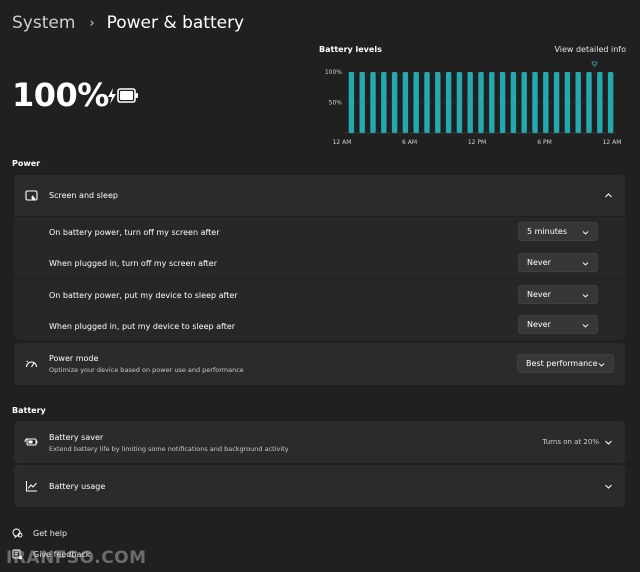 This screenshot has width=640, height=572. I want to click on help-icon, so click(17, 533).